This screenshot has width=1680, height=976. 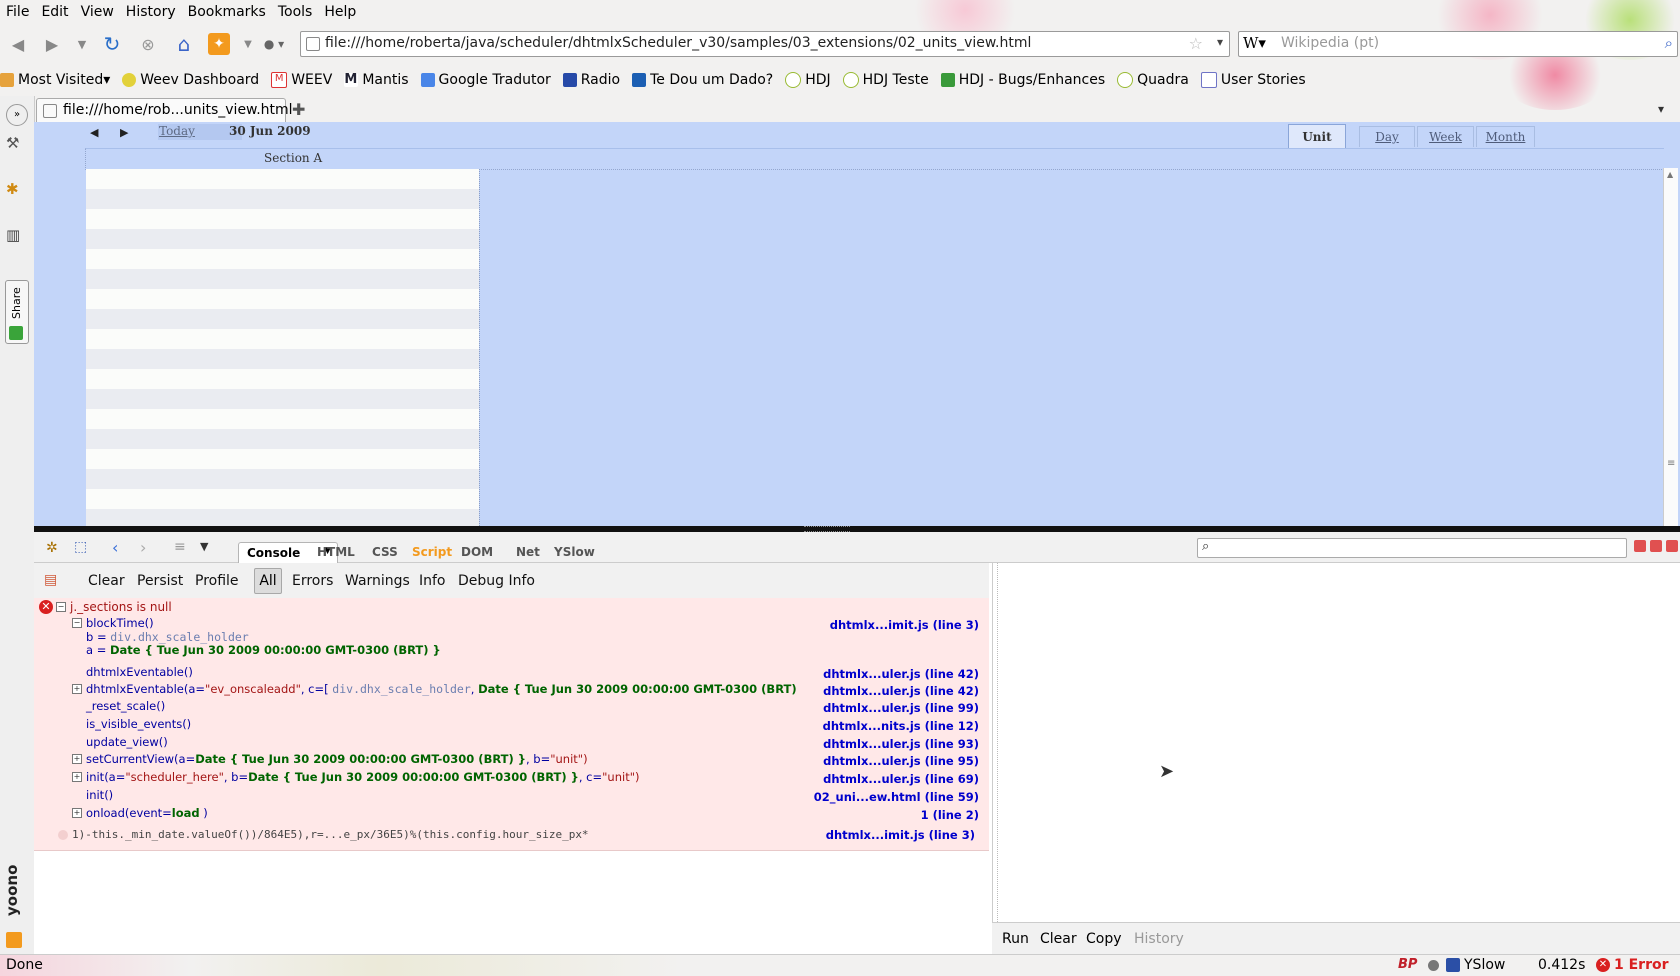 I want to click on bookmark-hdj-teste: HDJ Teste, so click(x=885, y=80).